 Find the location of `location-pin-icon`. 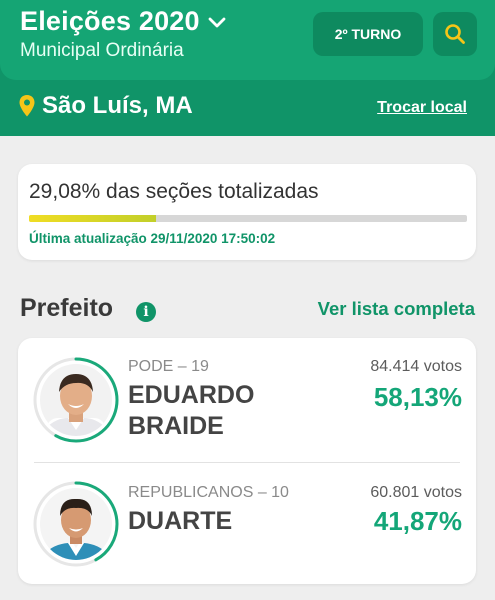

location-pin-icon is located at coordinates (27, 106).